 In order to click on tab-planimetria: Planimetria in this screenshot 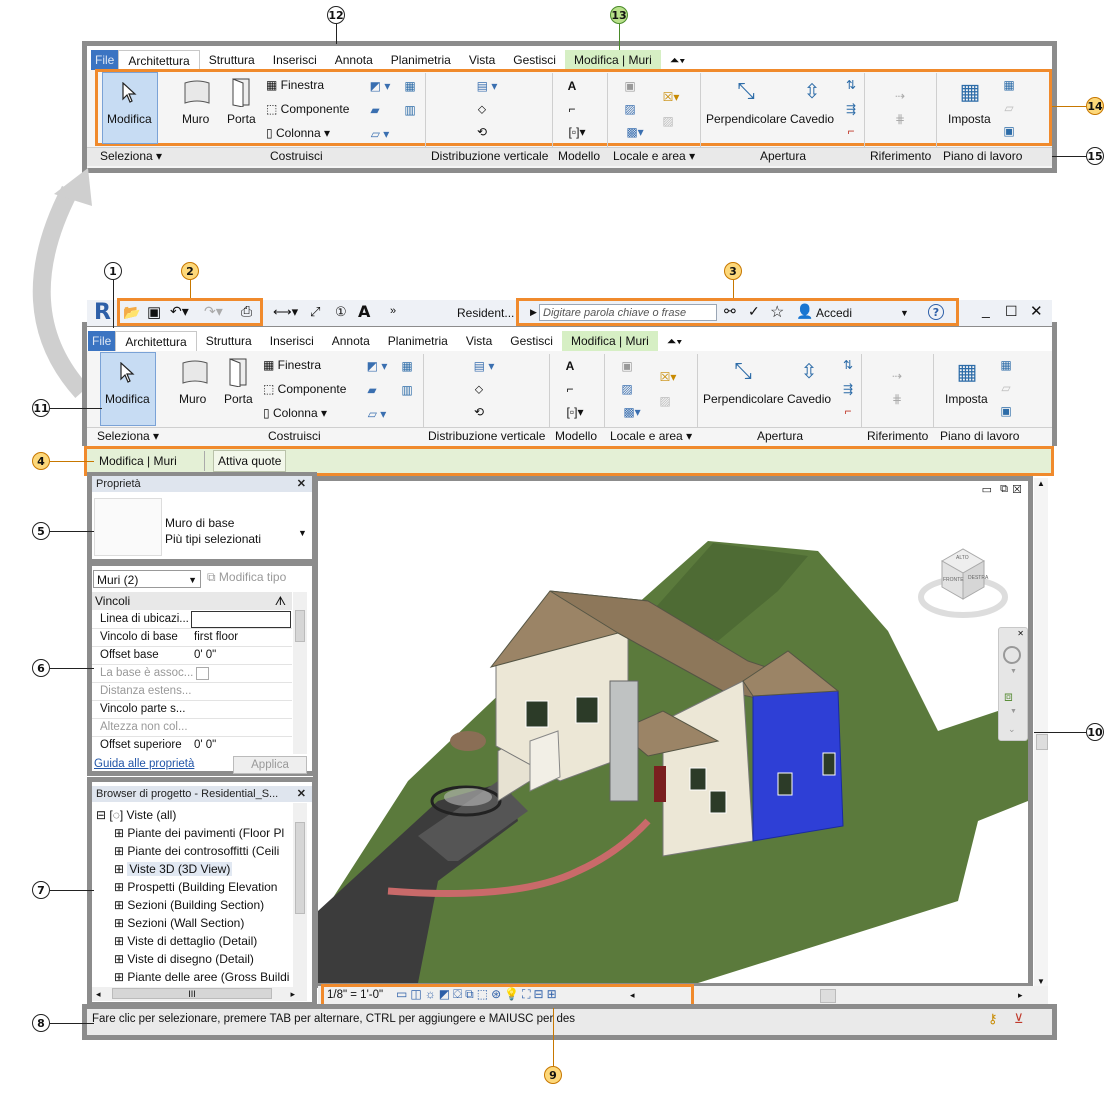, I will do `click(418, 341)`.